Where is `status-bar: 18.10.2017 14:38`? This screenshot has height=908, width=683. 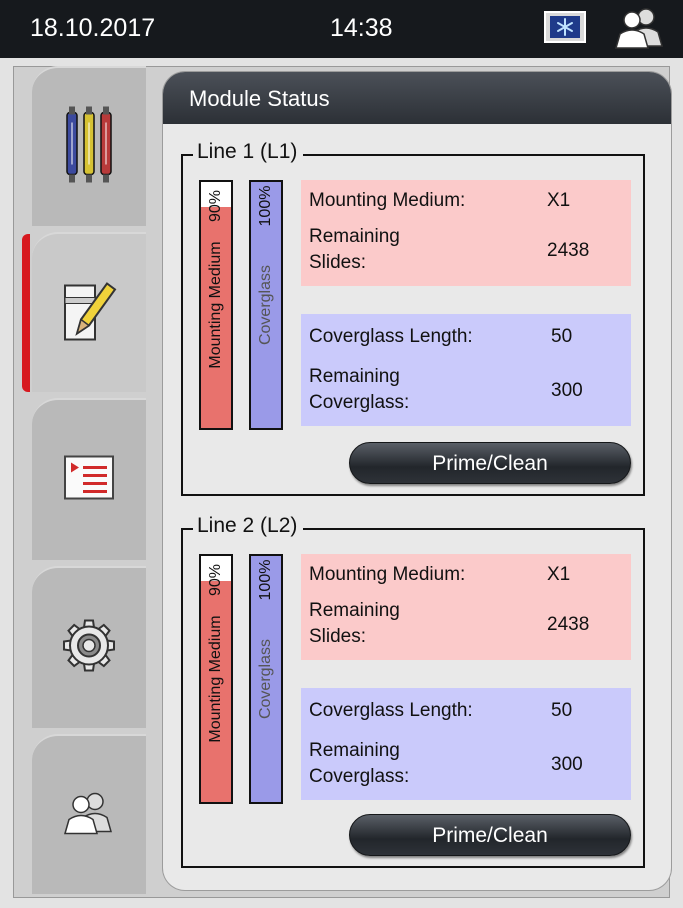
status-bar: 18.10.2017 14:38 is located at coordinates (341, 29).